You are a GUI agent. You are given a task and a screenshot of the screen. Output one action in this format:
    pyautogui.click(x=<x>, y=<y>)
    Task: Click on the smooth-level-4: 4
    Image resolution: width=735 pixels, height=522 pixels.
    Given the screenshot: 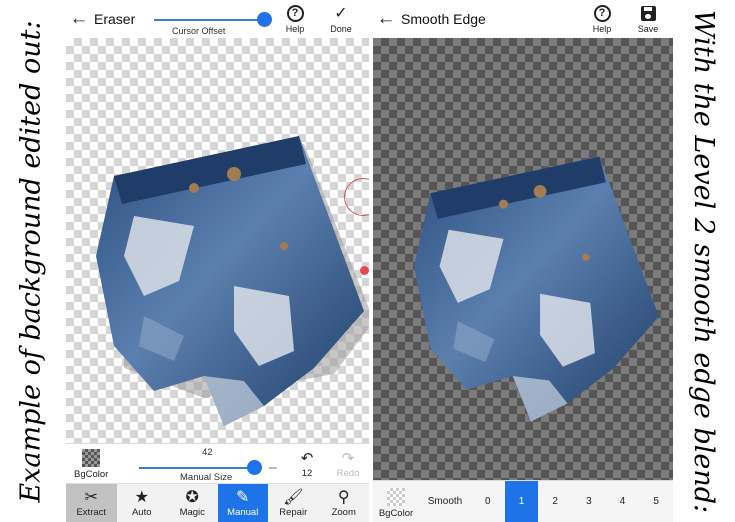 What is the action you would take?
    pyautogui.click(x=623, y=501)
    